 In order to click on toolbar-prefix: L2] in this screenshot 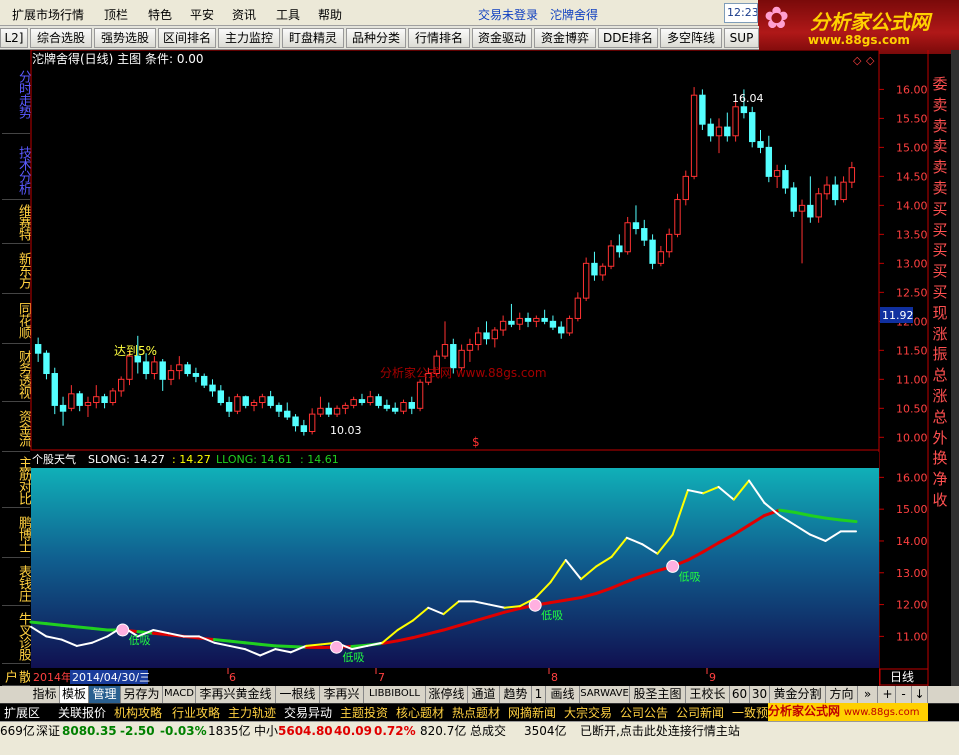, I will do `click(14, 38)`.